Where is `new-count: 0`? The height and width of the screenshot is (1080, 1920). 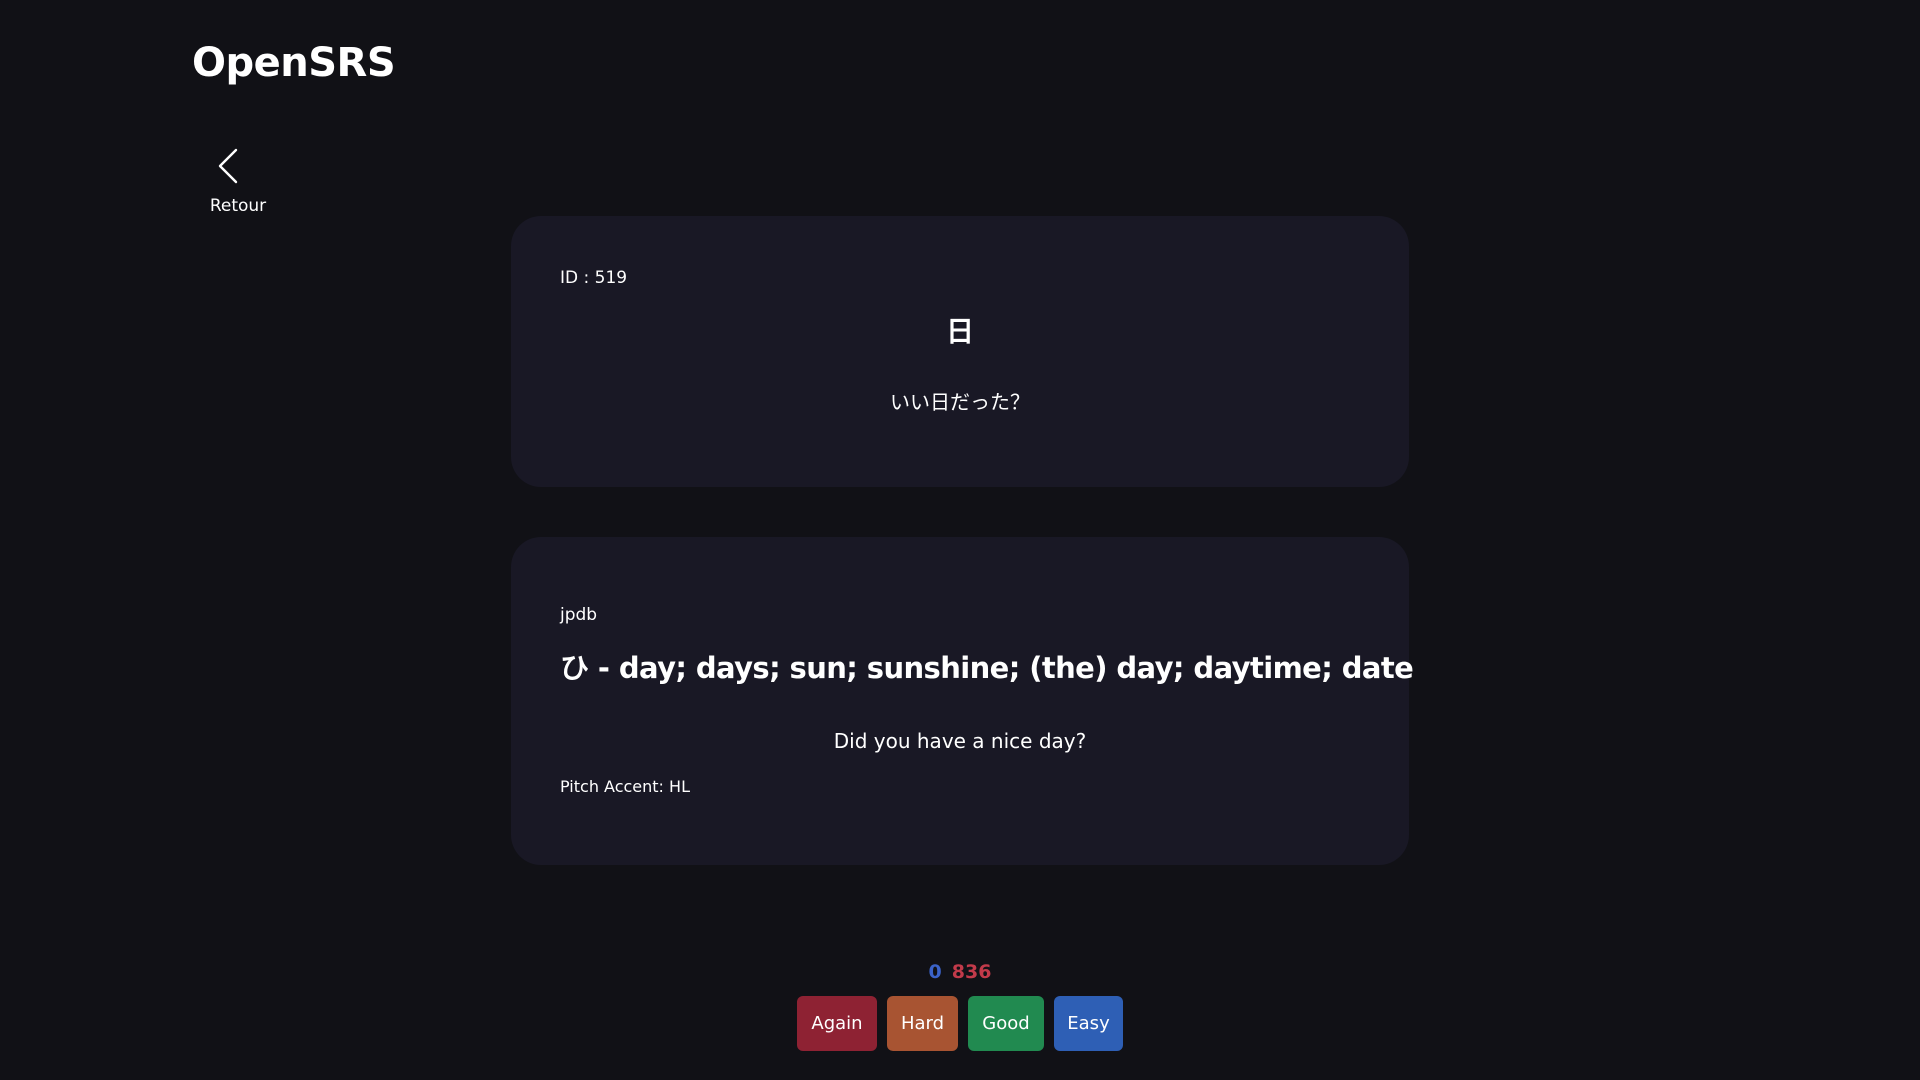
new-count: 0 is located at coordinates (935, 972).